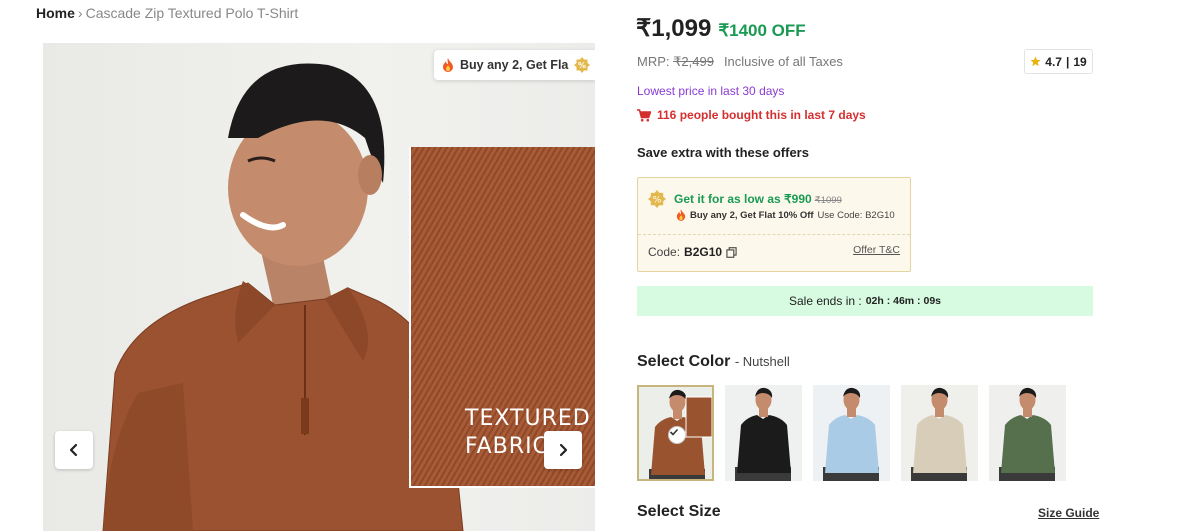 This screenshot has width=1200, height=531. What do you see at coordinates (644, 114) in the screenshot?
I see `cart-icon` at bounding box center [644, 114].